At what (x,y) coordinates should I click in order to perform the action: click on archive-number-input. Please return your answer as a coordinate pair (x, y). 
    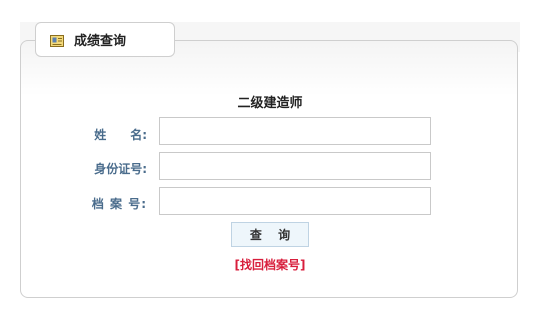
    Looking at the image, I should click on (295, 201).